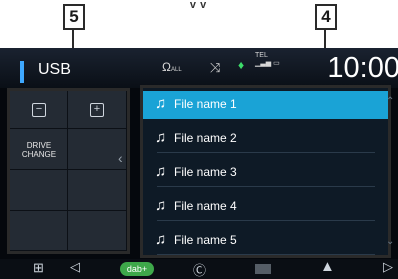 This screenshot has height=279, width=398. I want to click on navigation-icon: ▲, so click(327, 266).